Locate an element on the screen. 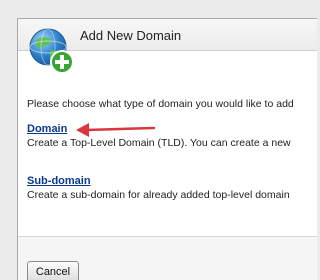 This screenshot has height=280, width=320. red-arrow-annotation is located at coordinates (116, 130).